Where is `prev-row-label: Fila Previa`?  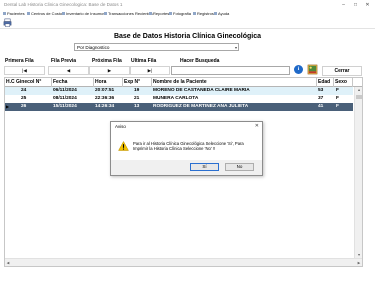
prev-row-label: Fila Previa is located at coordinates (64, 61).